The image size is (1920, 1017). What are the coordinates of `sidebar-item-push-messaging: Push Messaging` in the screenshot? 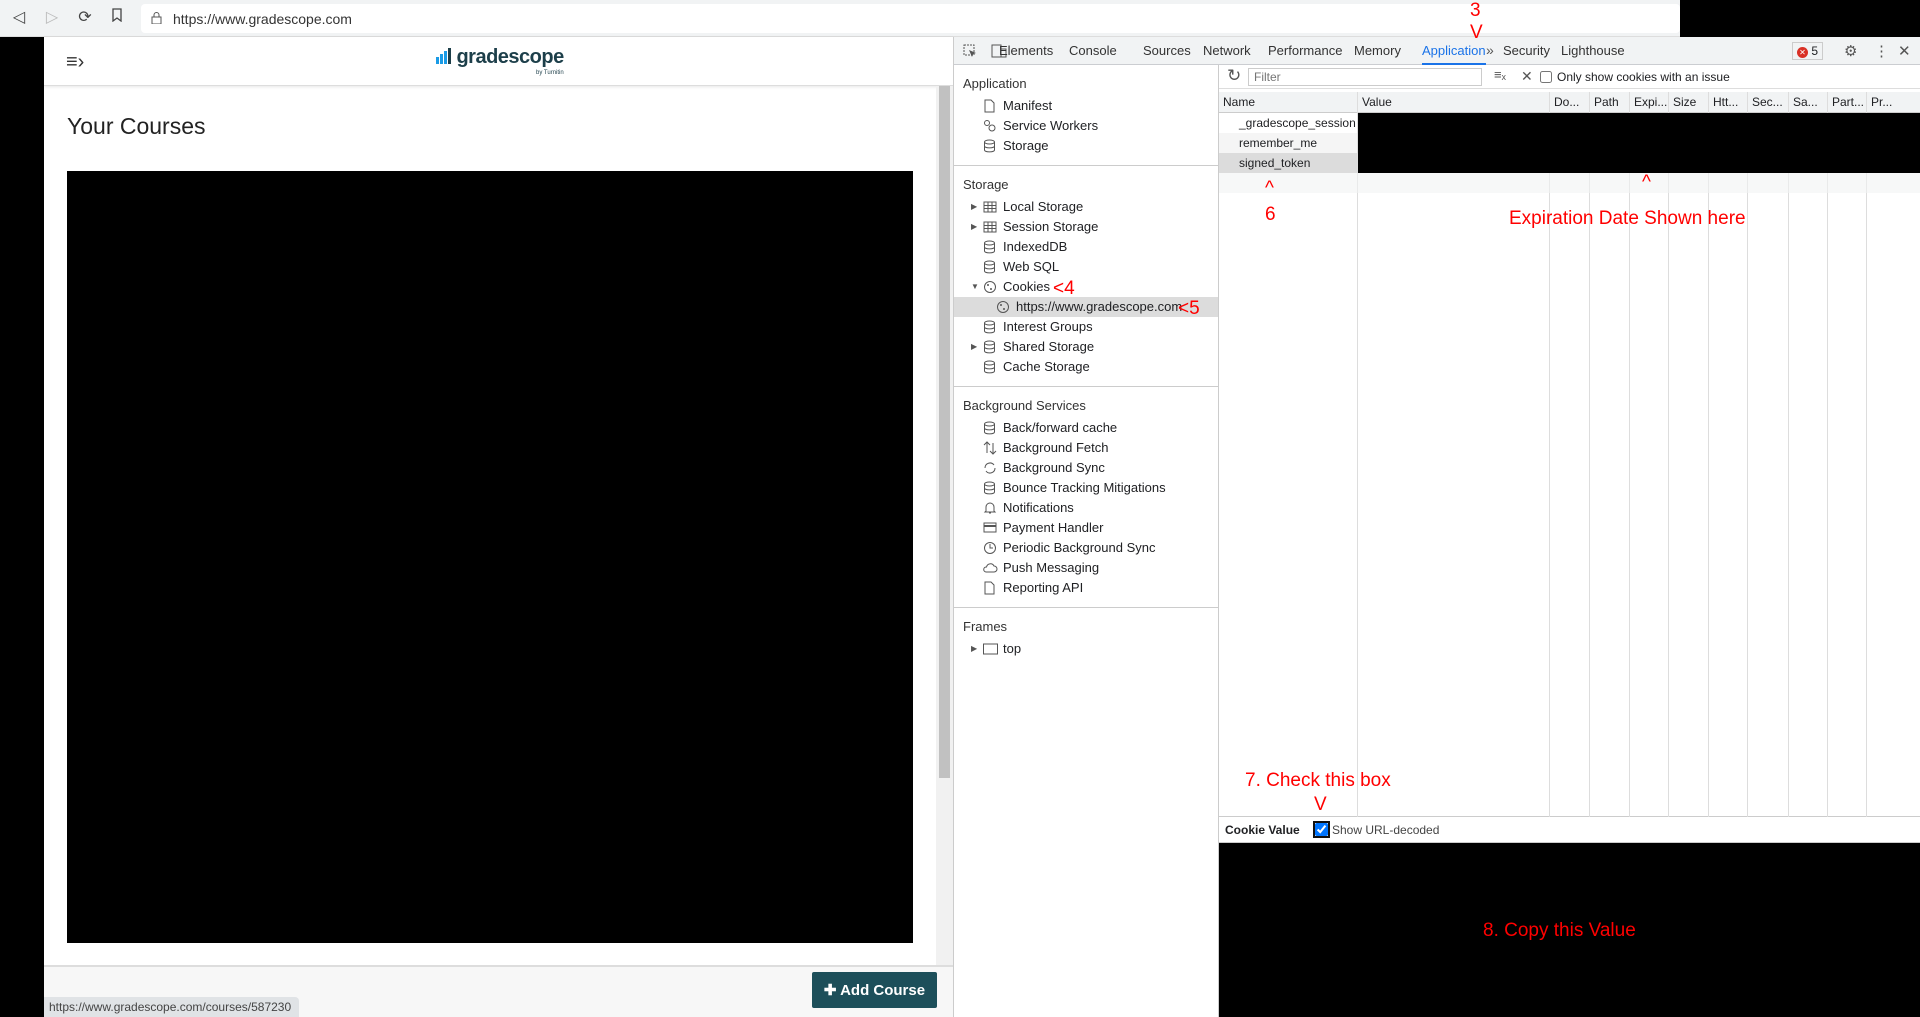 It's located at (1086, 568).